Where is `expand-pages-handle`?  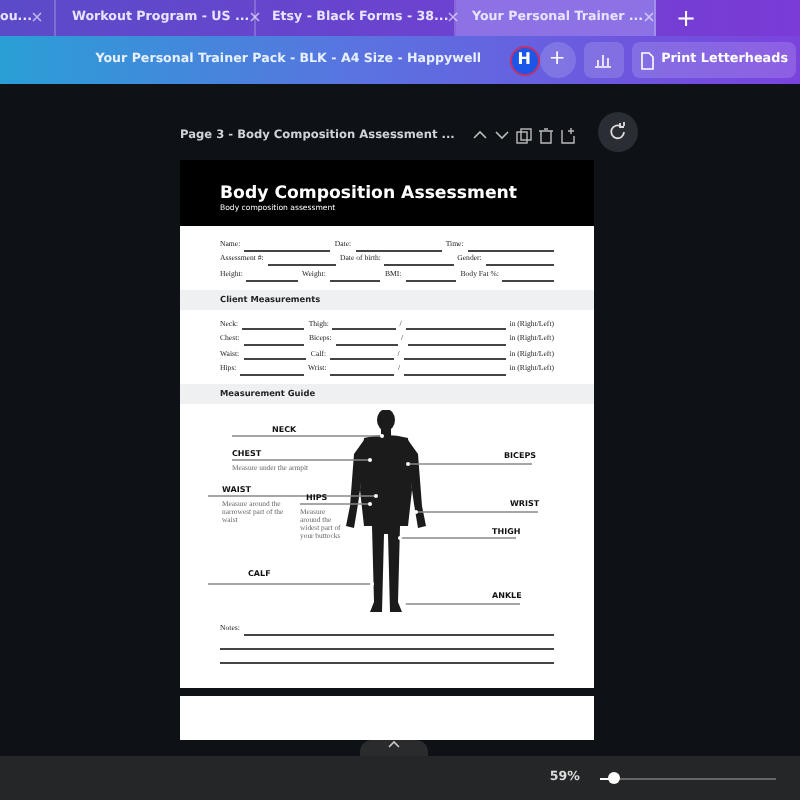
expand-pages-handle is located at coordinates (394, 748).